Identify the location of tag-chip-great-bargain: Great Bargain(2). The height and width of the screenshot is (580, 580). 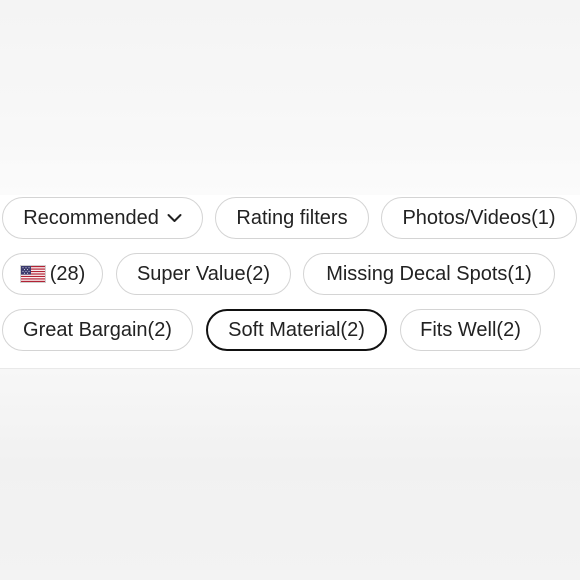
(97, 330).